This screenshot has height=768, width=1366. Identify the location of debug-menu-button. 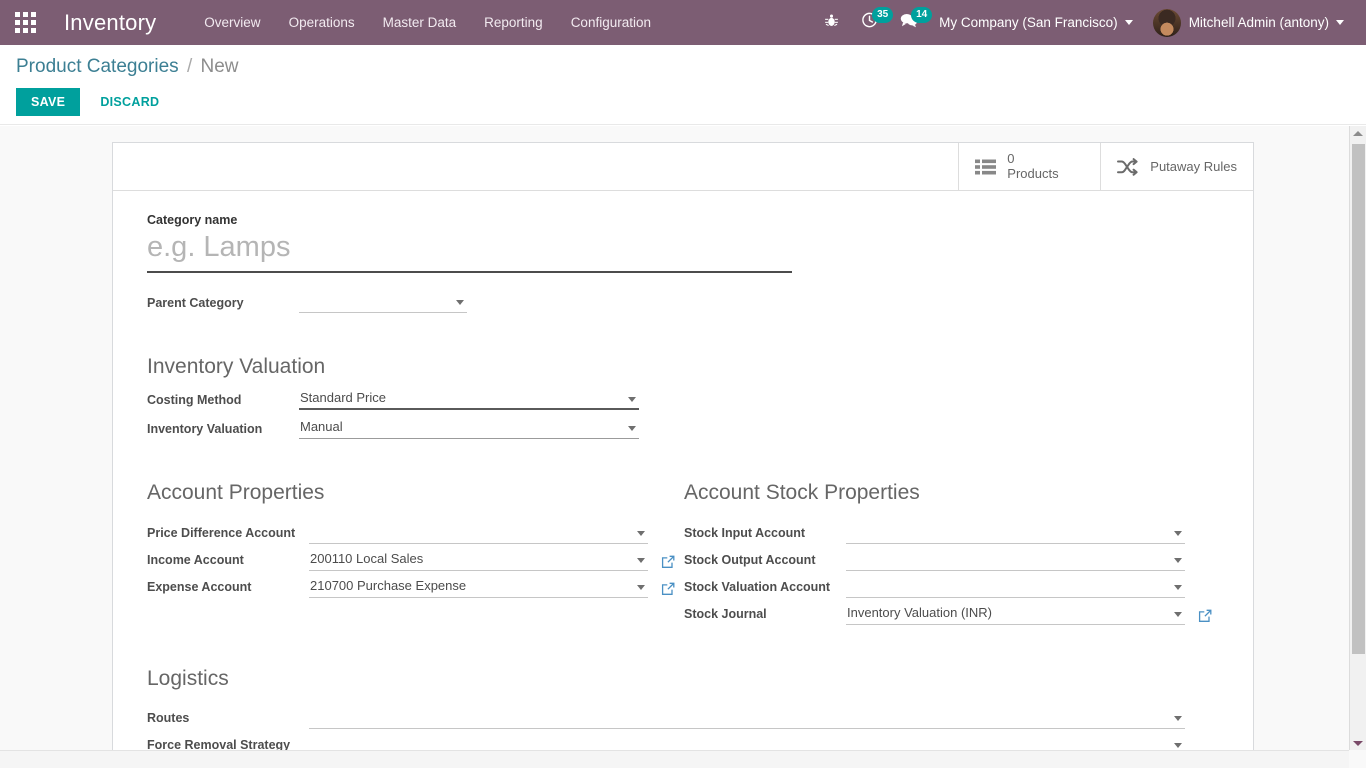
(831, 22).